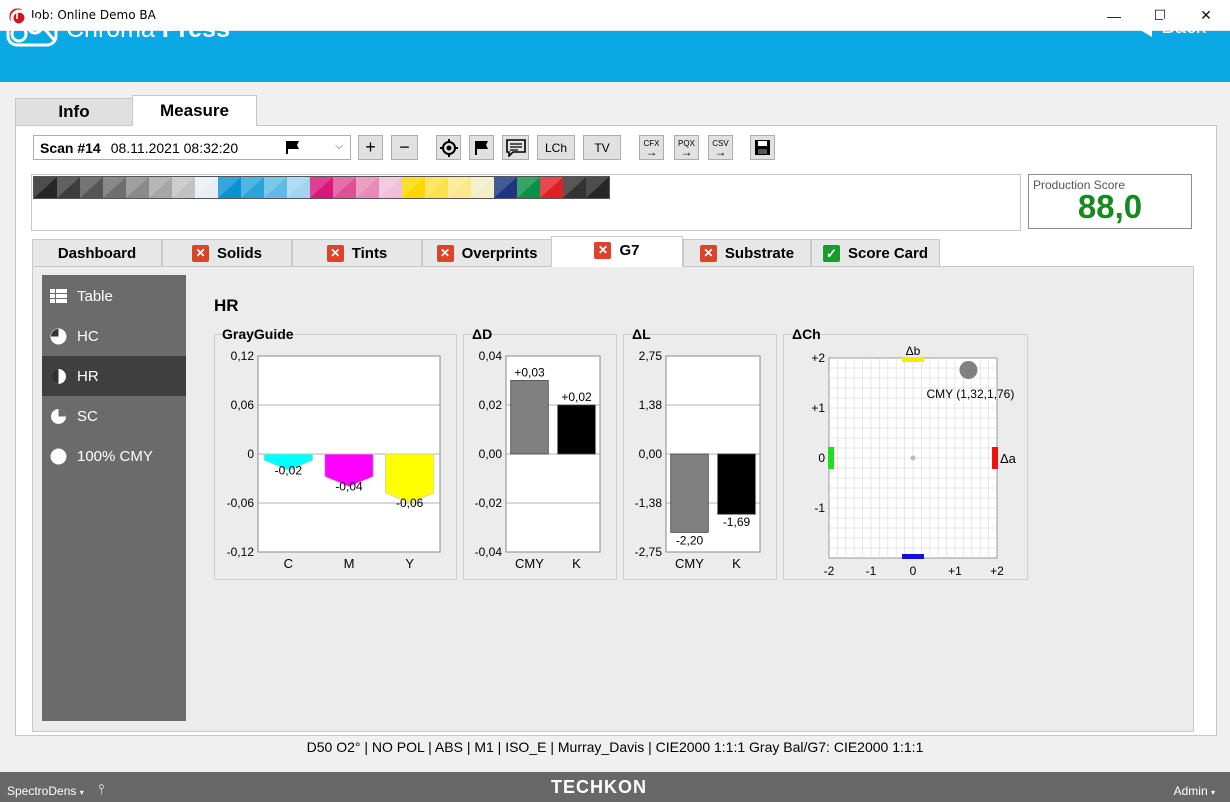 The height and width of the screenshot is (802, 1230). What do you see at coordinates (58, 416) in the screenshot?
I see `pie-three-quarter-icon` at bounding box center [58, 416].